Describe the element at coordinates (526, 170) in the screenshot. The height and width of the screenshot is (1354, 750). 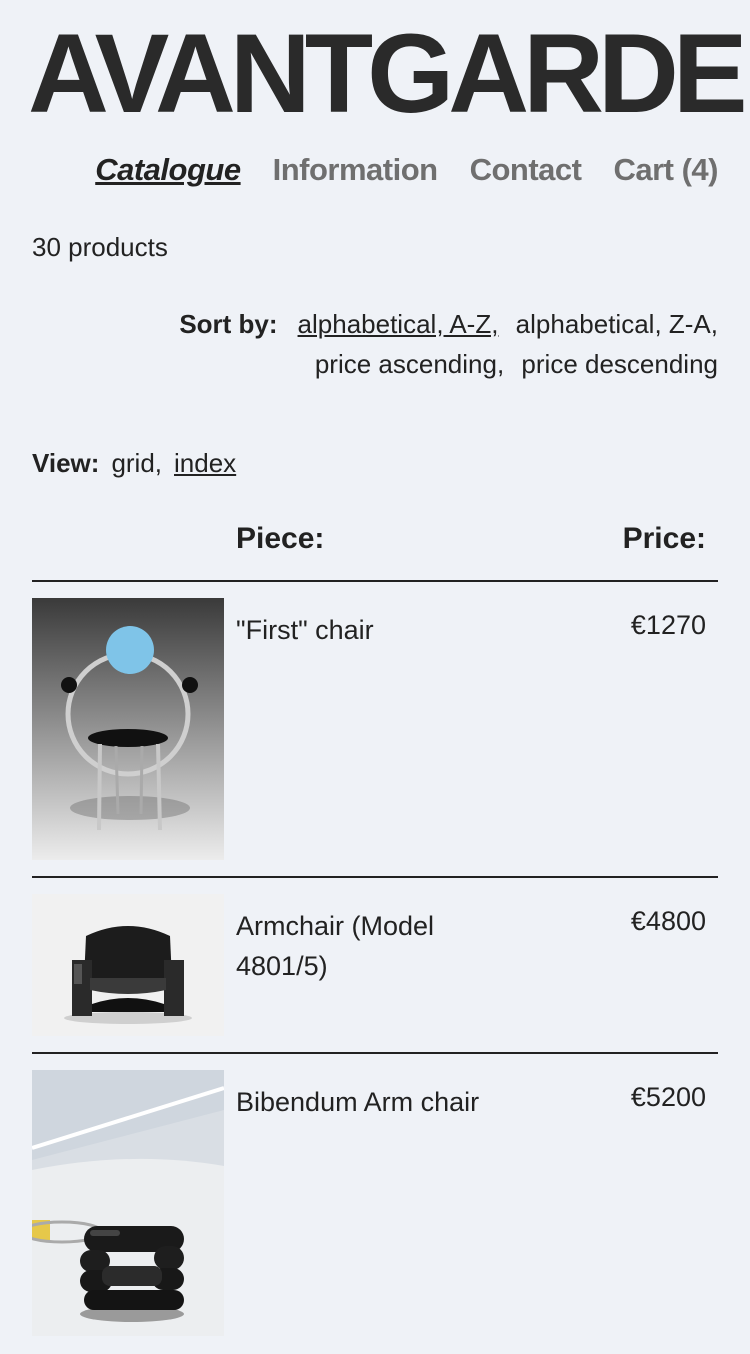
I see `nav-contact: Contact` at that location.